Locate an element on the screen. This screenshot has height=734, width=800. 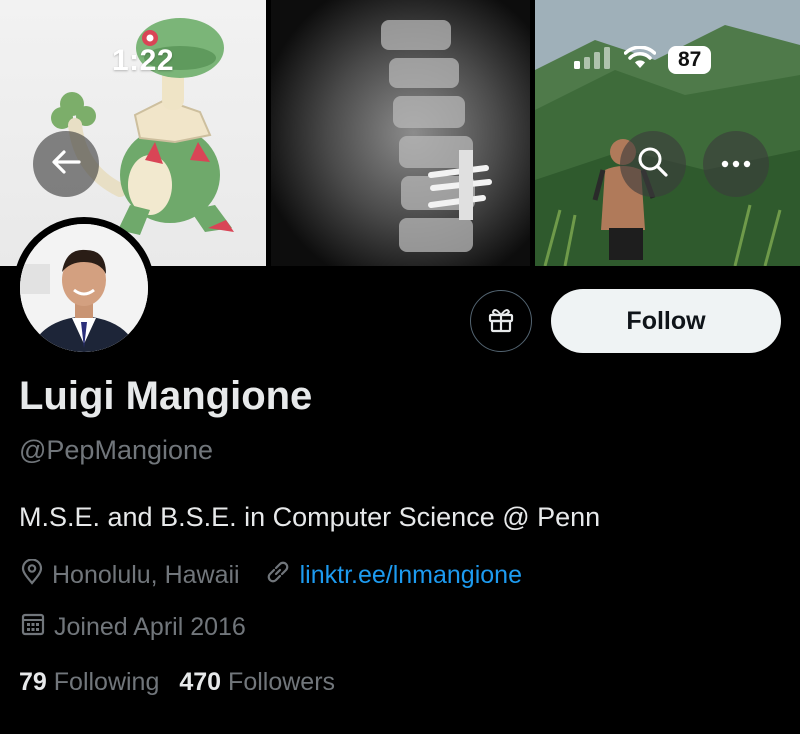
following-label: Following is located at coordinates (106, 682).